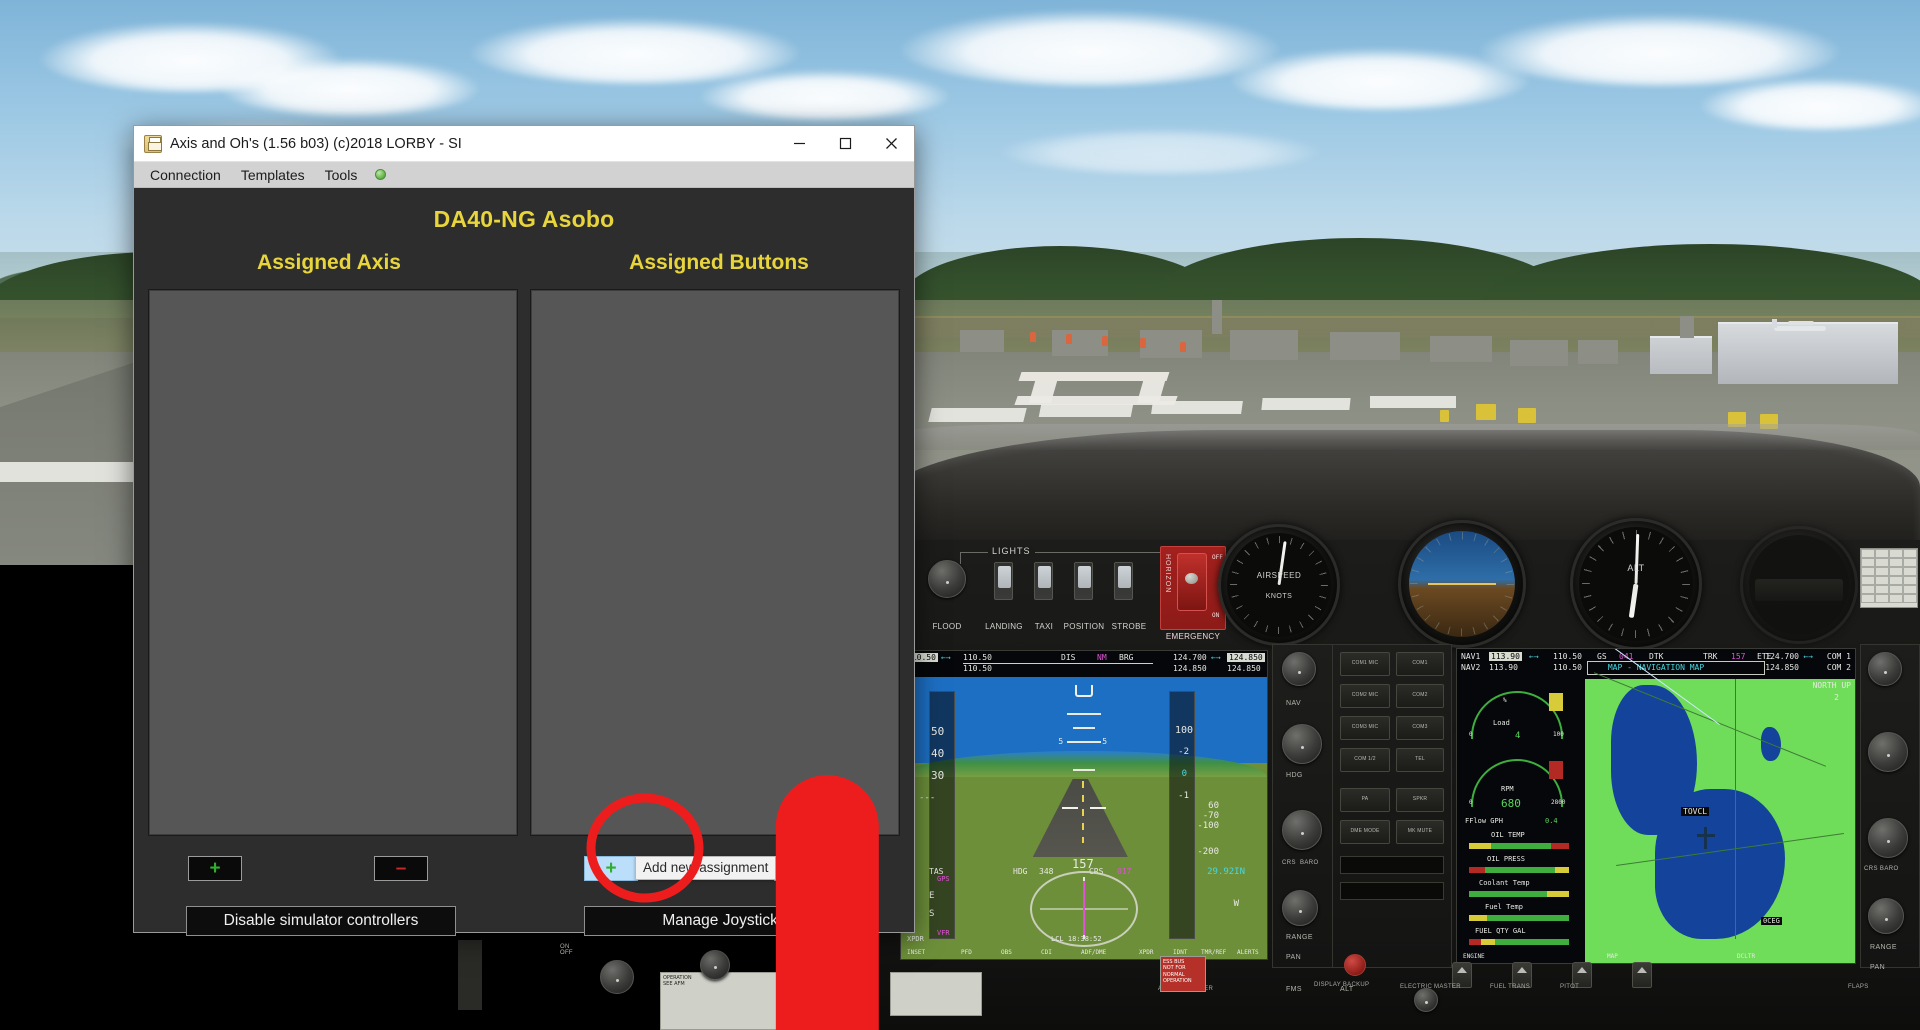 This screenshot has height=1030, width=1920. Describe the element at coordinates (1248, 952) in the screenshot. I see `pfd-softkey-9: ALERTS` at that location.